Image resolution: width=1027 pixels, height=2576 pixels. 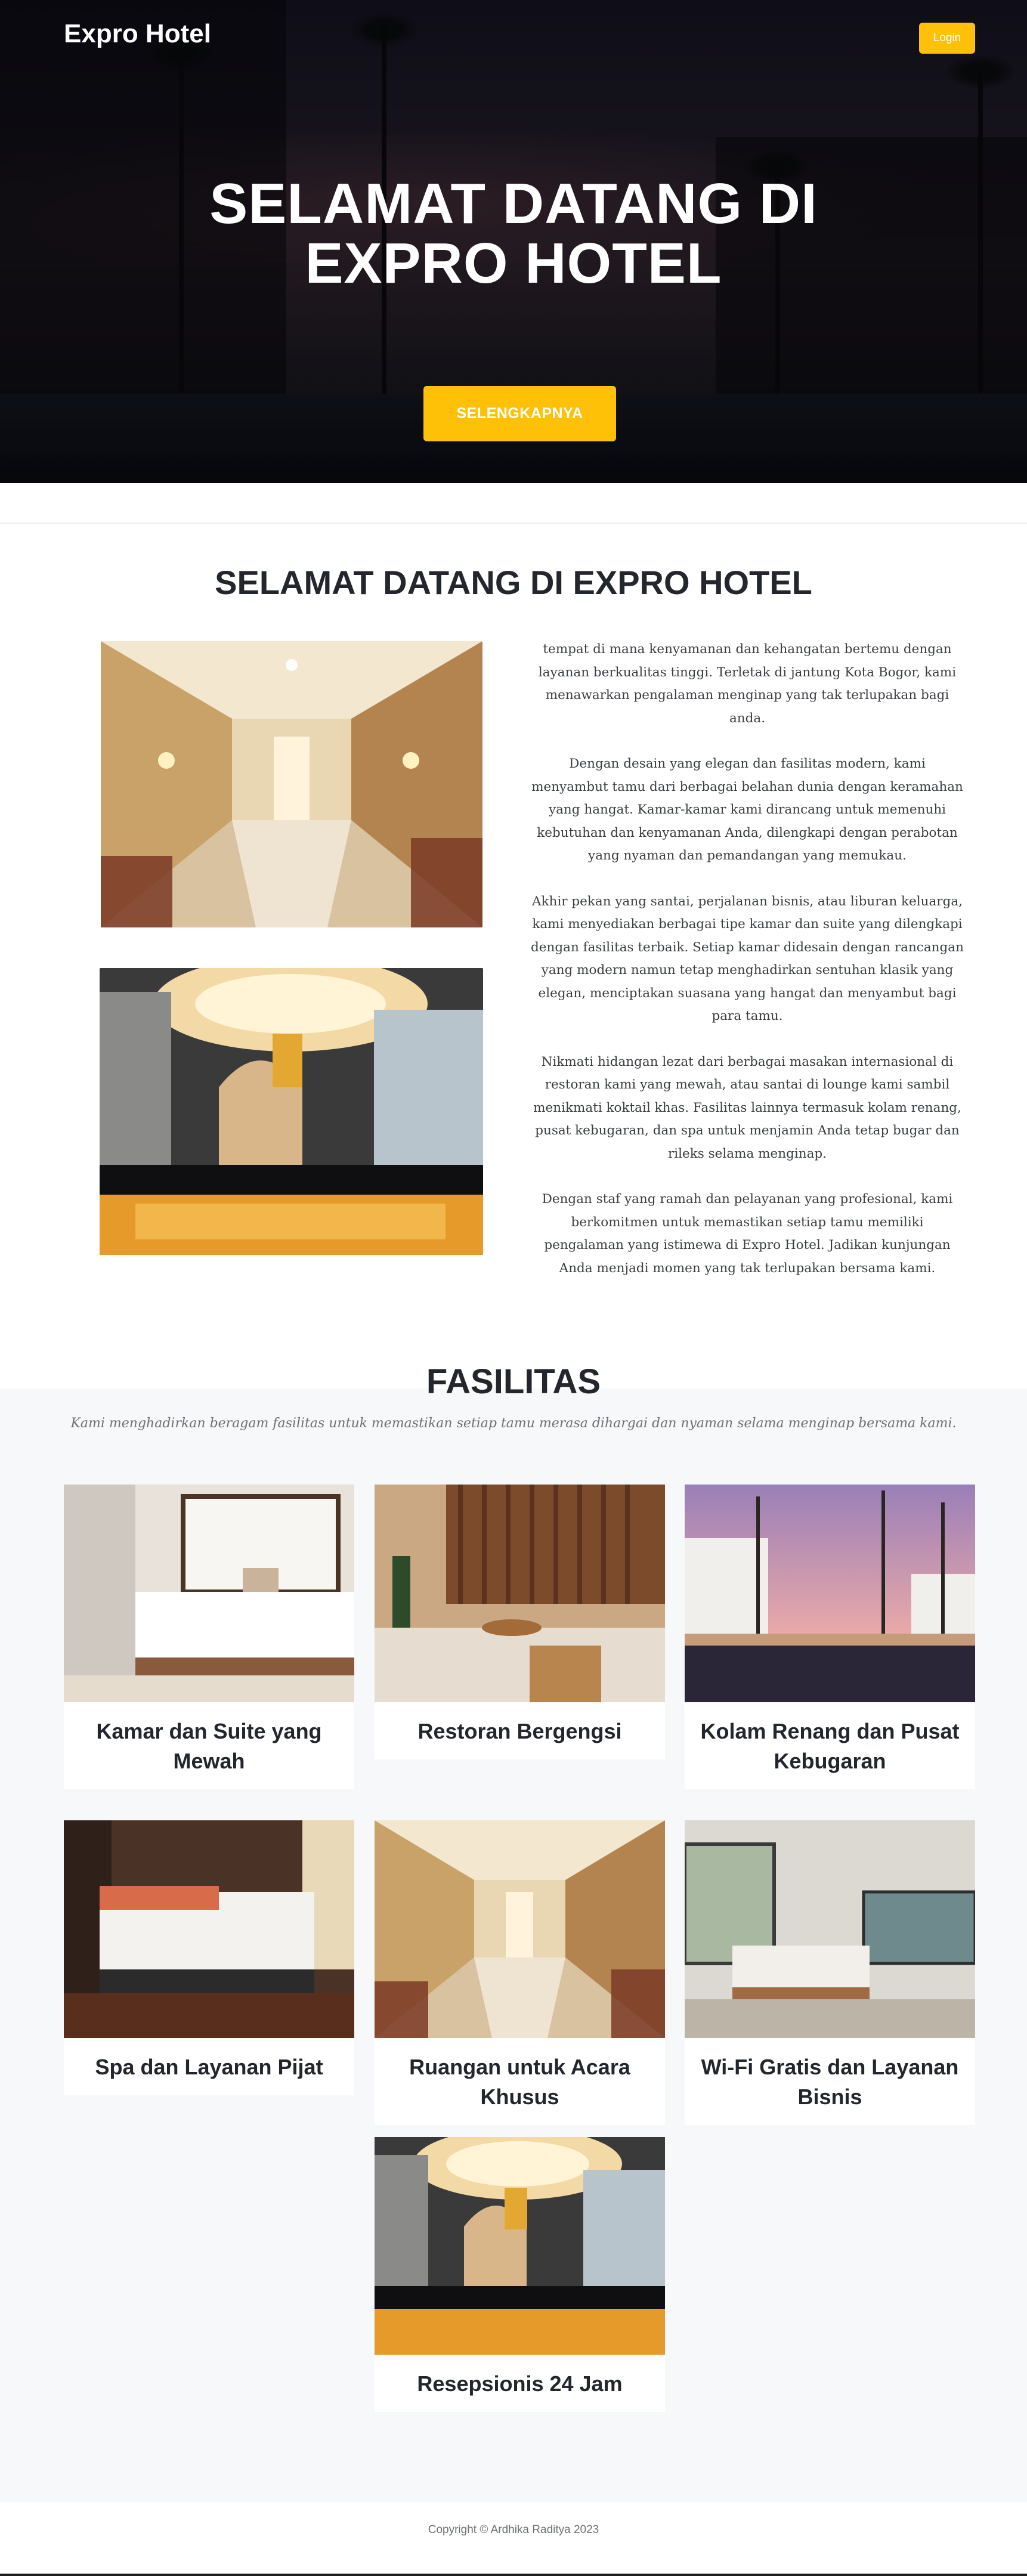 I want to click on pool-photo, so click(x=830, y=1593).